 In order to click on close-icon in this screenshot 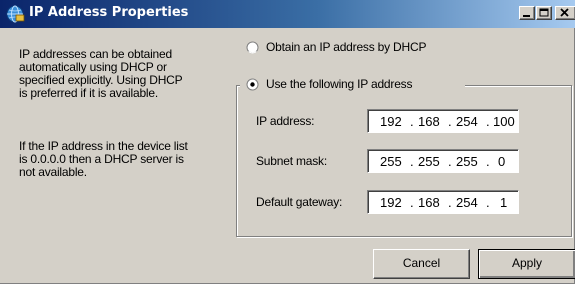, I will do `click(564, 12)`.